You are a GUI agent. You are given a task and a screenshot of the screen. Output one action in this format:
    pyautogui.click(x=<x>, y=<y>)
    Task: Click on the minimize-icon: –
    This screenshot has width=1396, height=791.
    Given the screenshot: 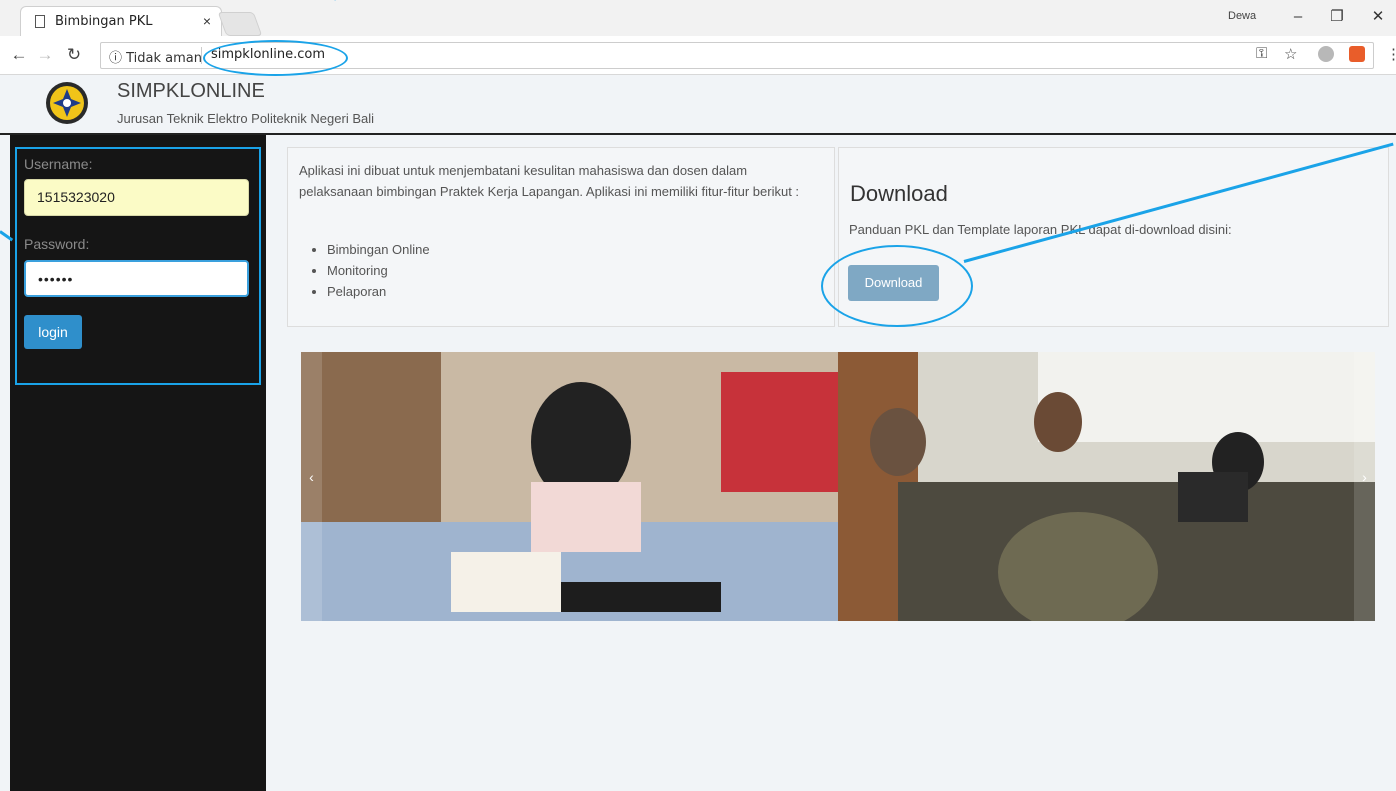 What is the action you would take?
    pyautogui.click(x=1298, y=17)
    